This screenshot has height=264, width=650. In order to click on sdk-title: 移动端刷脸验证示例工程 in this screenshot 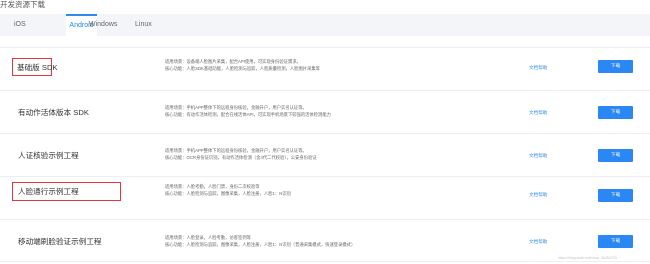, I will do `click(60, 241)`.